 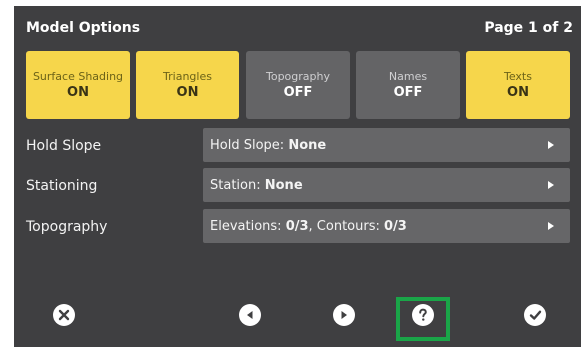 What do you see at coordinates (247, 145) in the screenshot?
I see `field-prefix: Hold Slope:` at bounding box center [247, 145].